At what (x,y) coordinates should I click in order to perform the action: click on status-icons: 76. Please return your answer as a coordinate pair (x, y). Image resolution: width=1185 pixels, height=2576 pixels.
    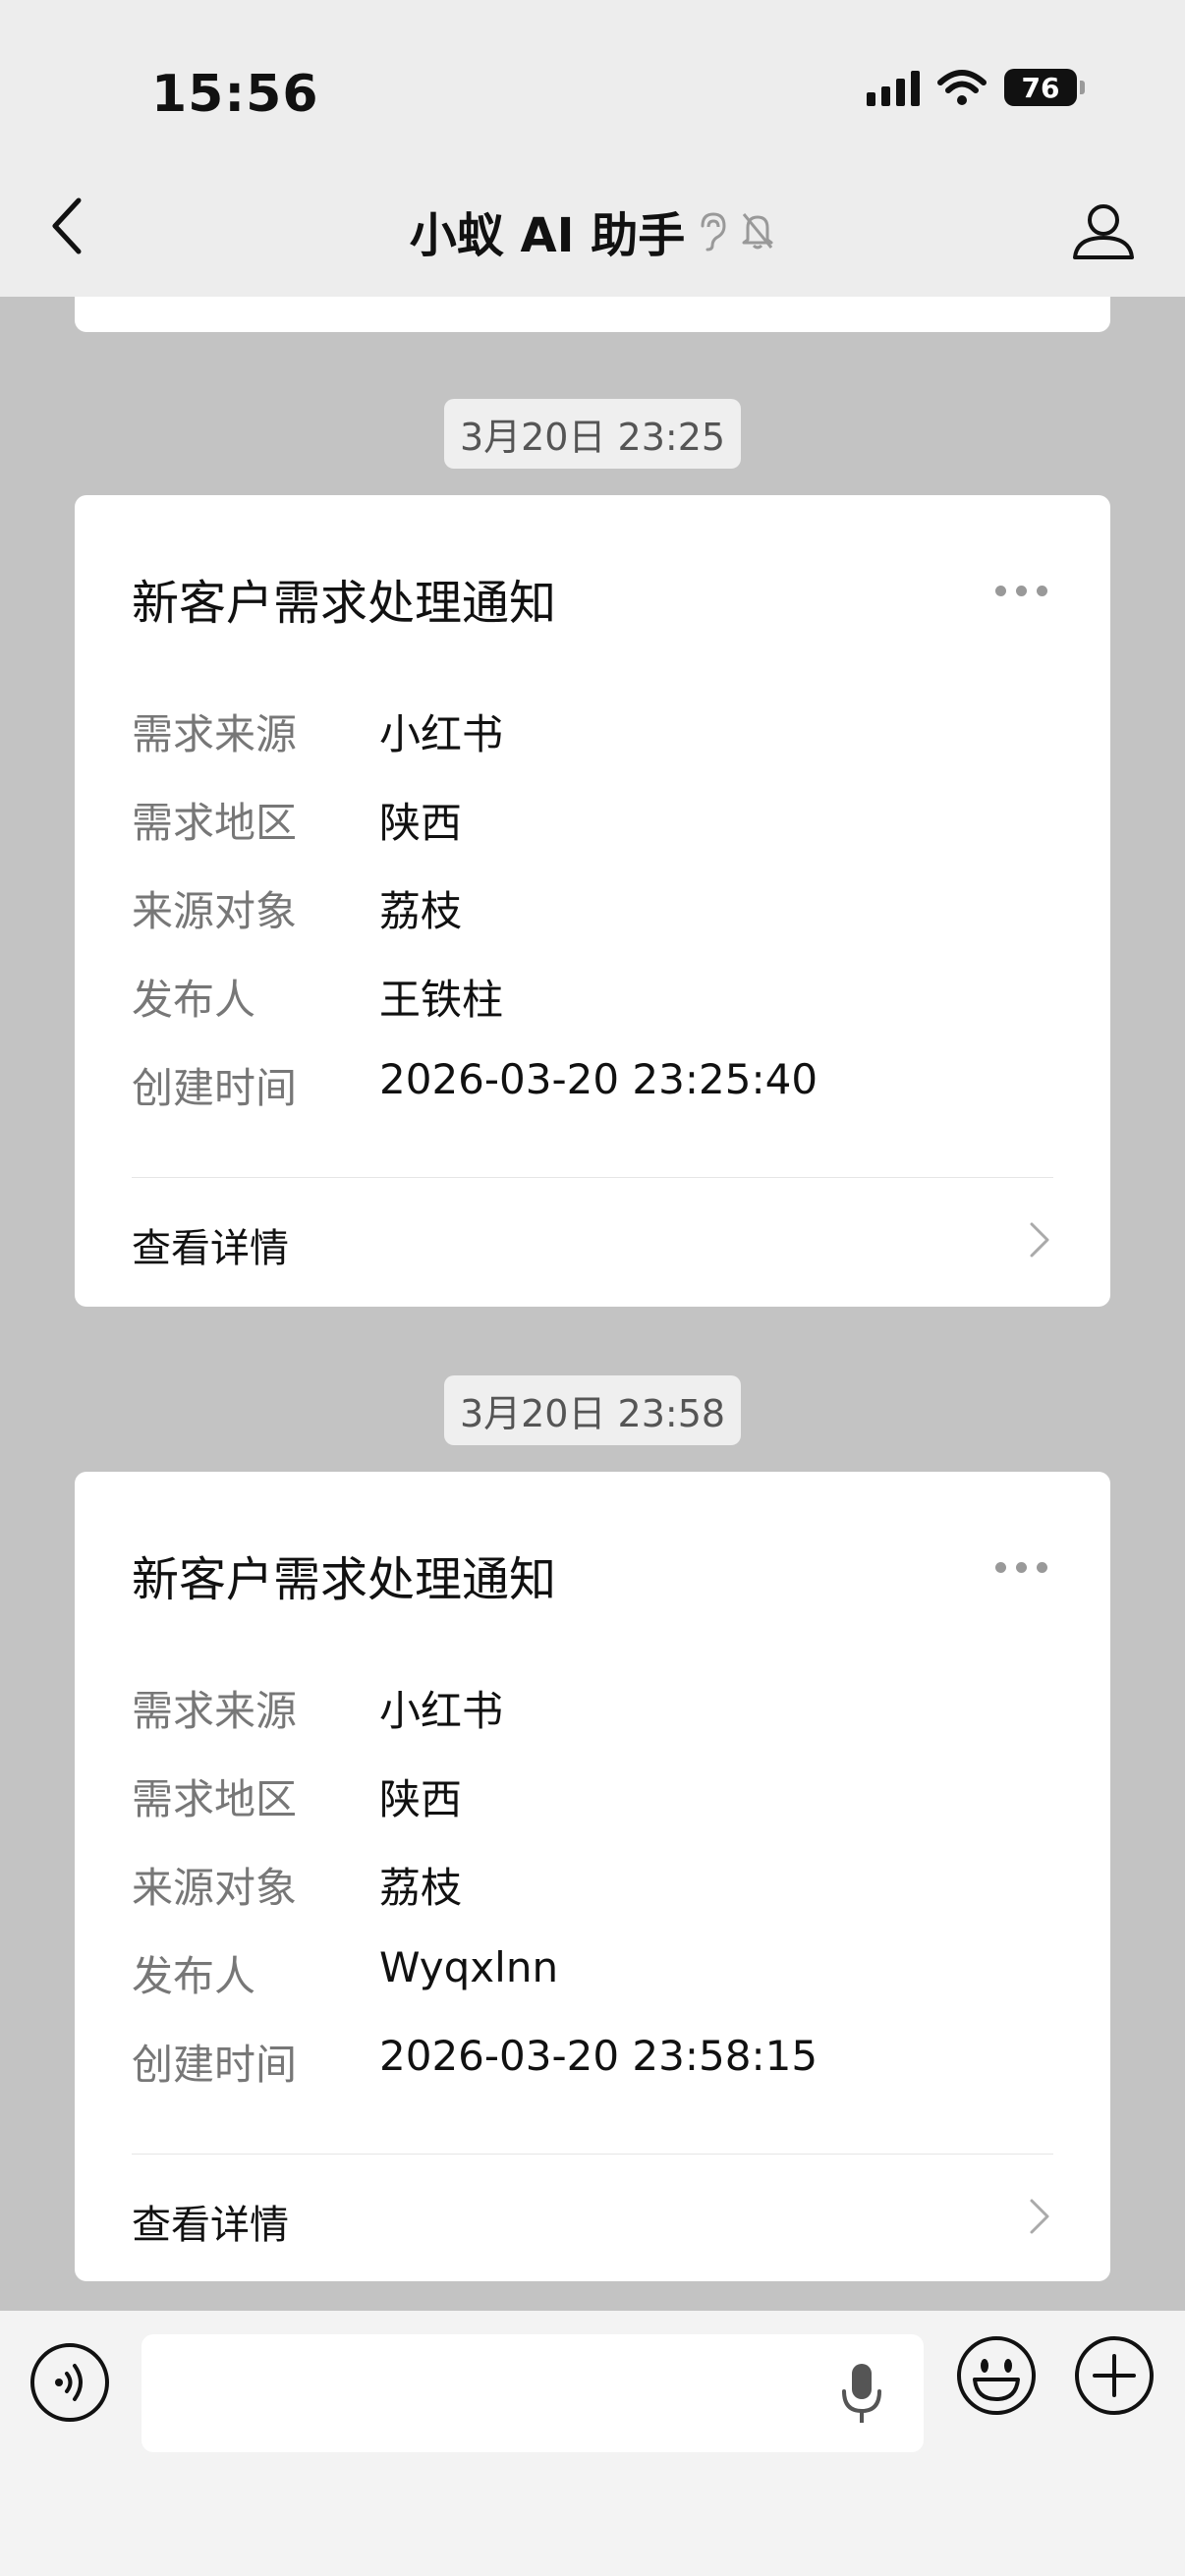
    Looking at the image, I should click on (976, 87).